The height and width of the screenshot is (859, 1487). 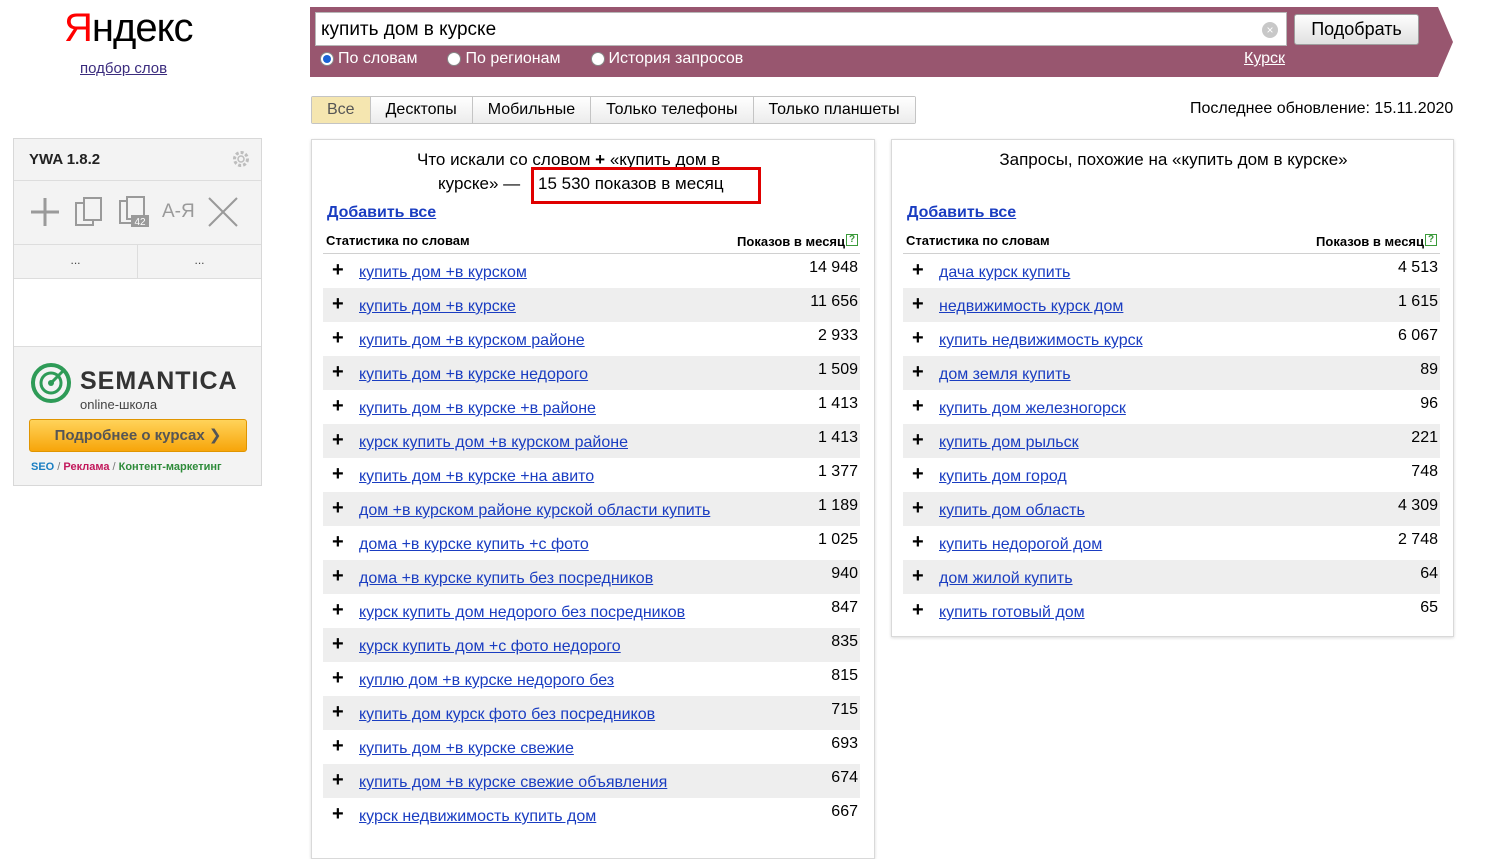 I want to click on wordstat-link: подбор слов, so click(x=123, y=68).